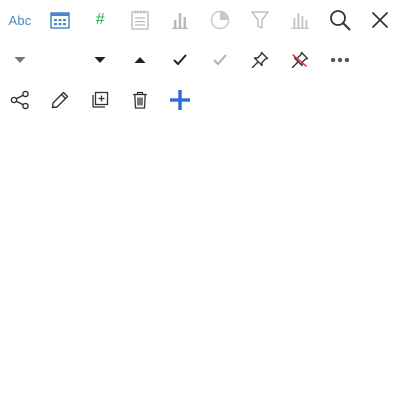 The width and height of the screenshot is (400, 400). Describe the element at coordinates (20, 100) in the screenshot. I see `share-icon` at that location.